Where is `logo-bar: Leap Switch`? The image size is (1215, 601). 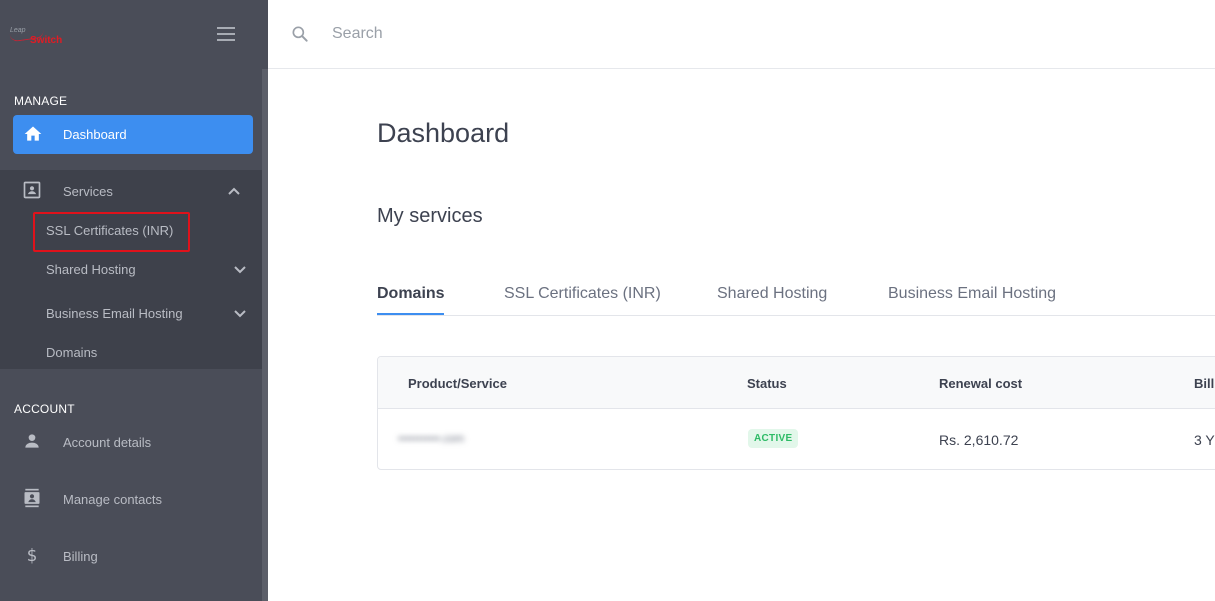 logo-bar: Leap Switch is located at coordinates (134, 34).